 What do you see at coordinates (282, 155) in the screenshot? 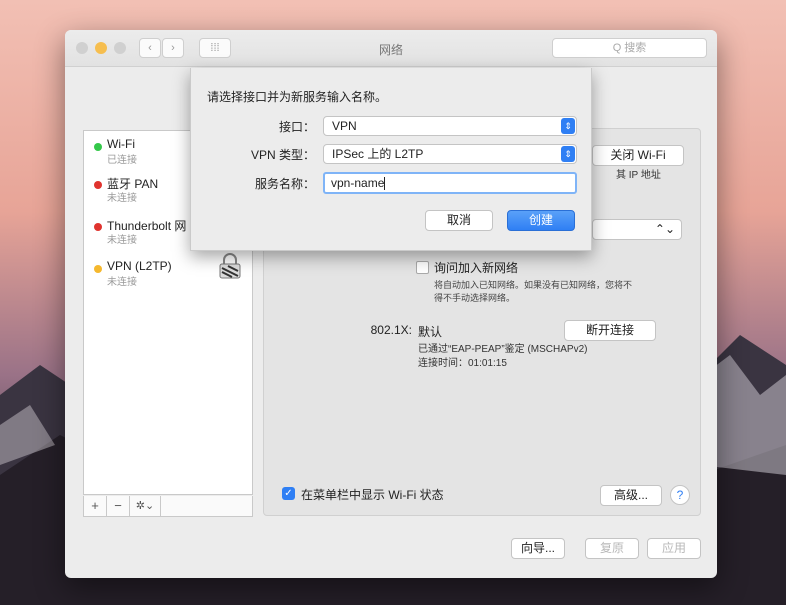
I see `vpn-type-label: VPN 类型：` at bounding box center [282, 155].